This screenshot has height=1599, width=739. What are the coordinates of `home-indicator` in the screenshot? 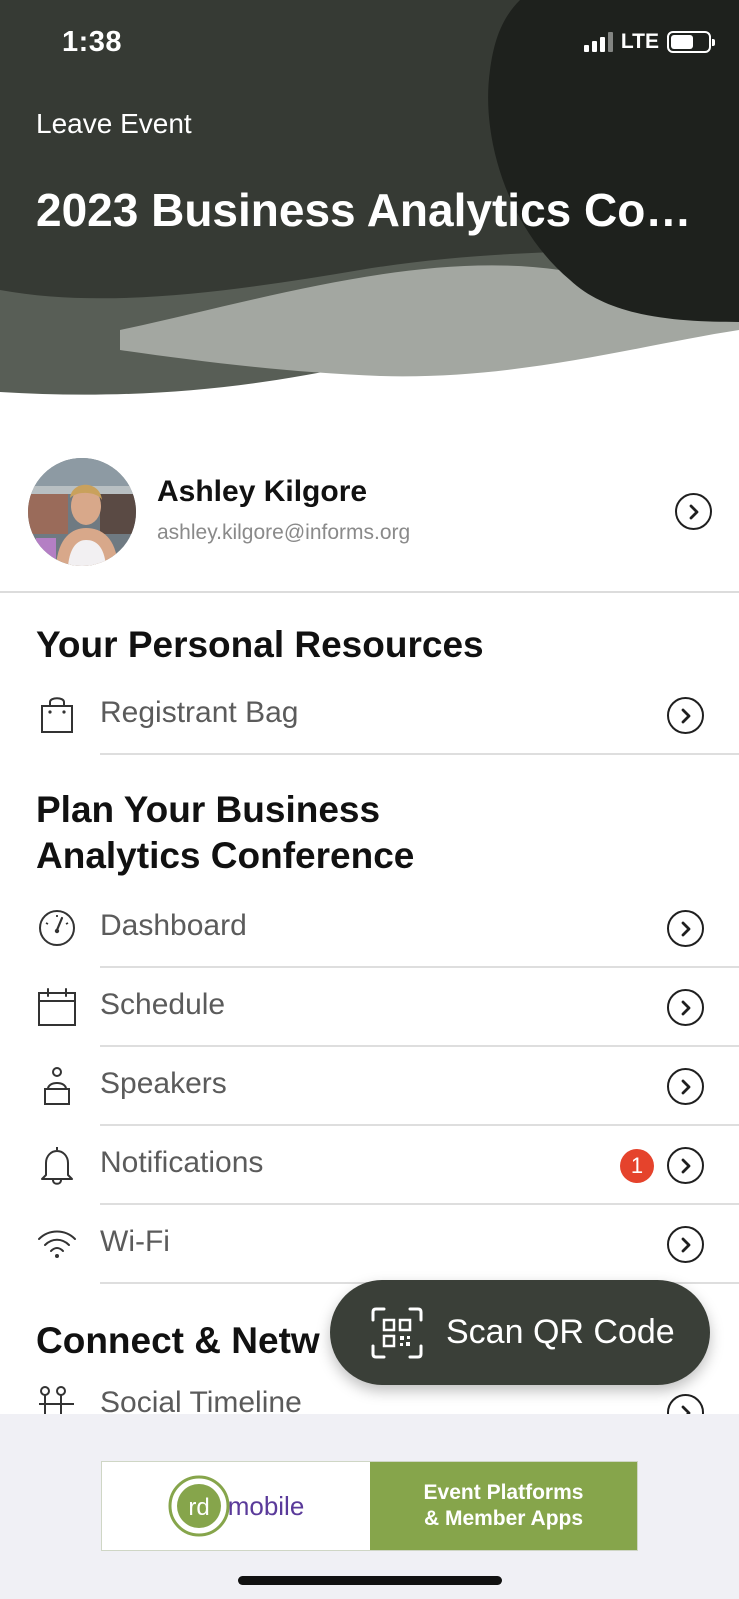 It's located at (370, 1580).